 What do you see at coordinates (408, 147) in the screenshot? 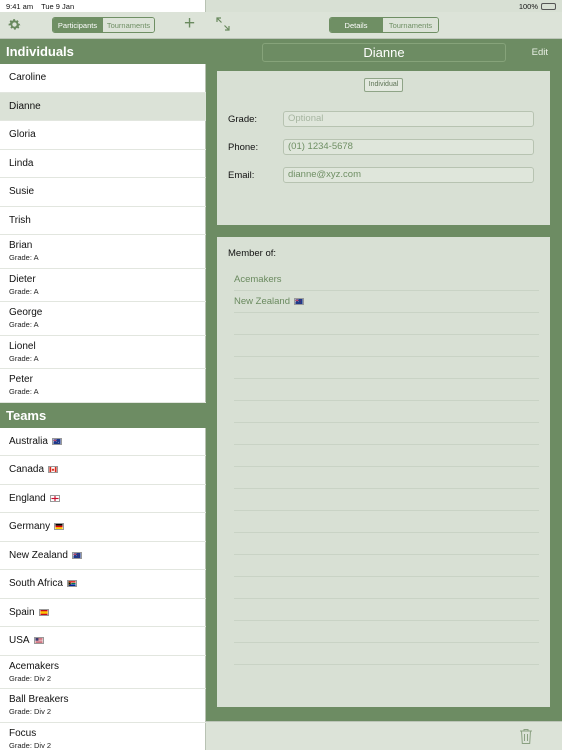
I see `phone-field: (01) 1234-5678` at bounding box center [408, 147].